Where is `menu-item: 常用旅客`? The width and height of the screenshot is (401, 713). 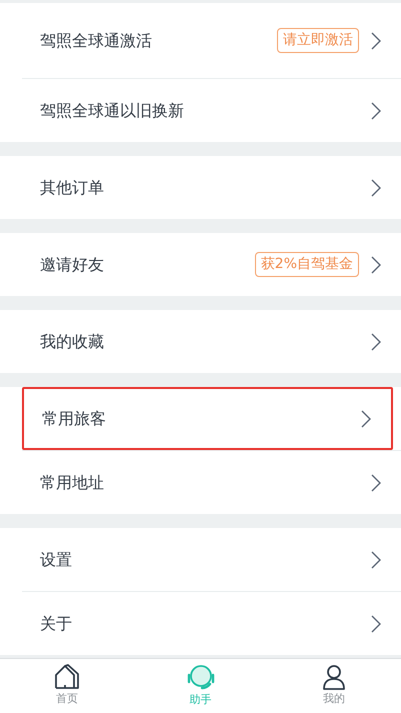
menu-item: 常用旅客 is located at coordinates (207, 418).